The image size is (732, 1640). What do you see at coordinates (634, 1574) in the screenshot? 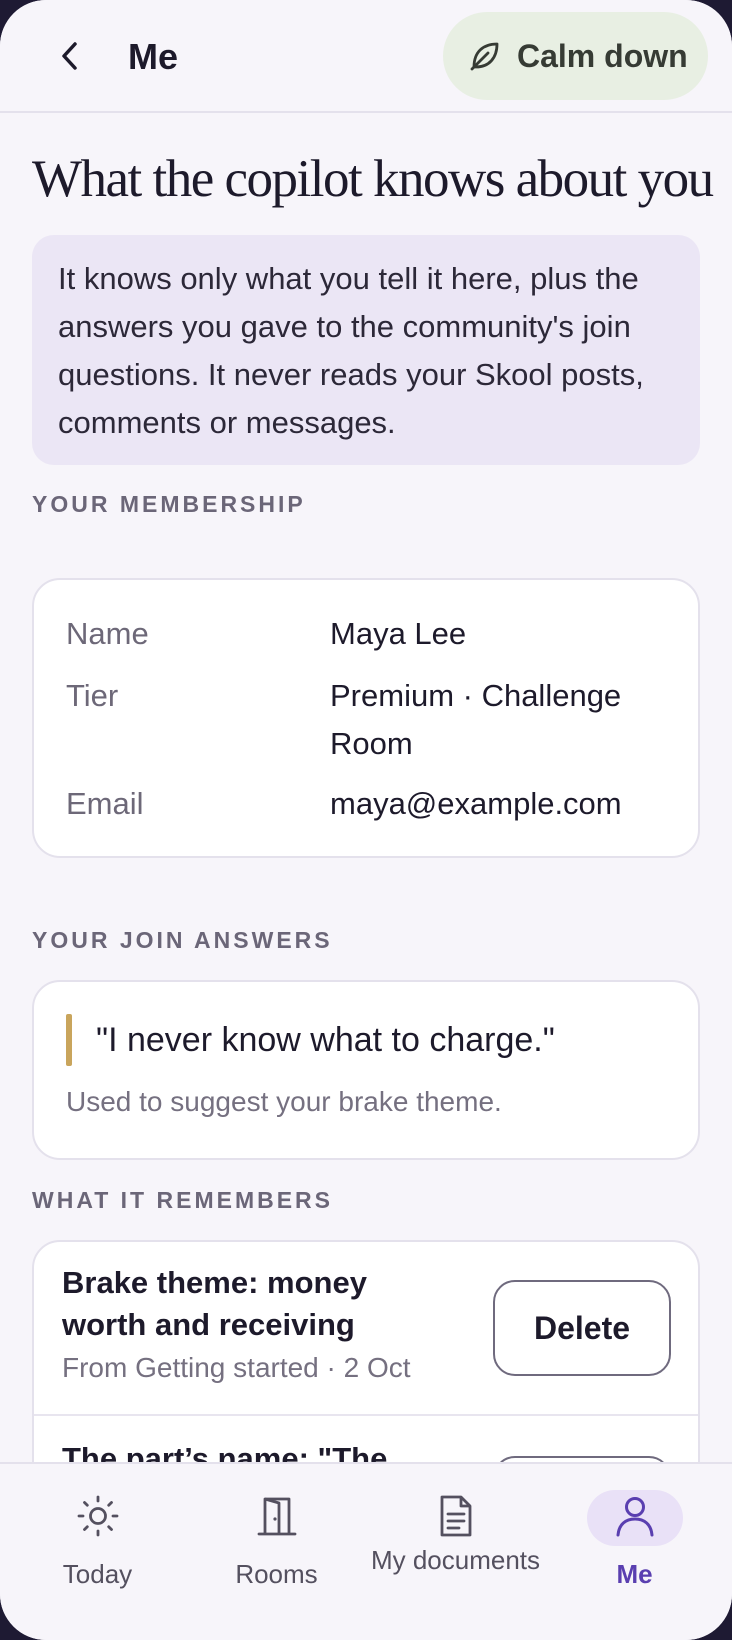
I see `nav-tab-label: Me` at bounding box center [634, 1574].